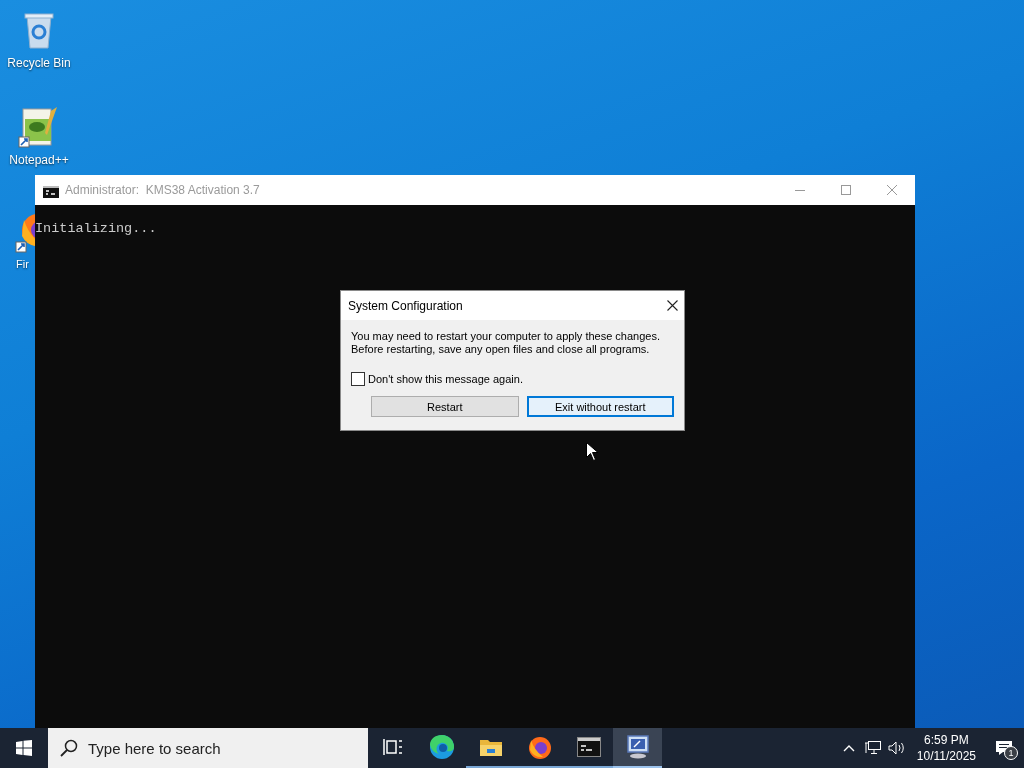  What do you see at coordinates (539, 747) in the screenshot?
I see `firefox-icon` at bounding box center [539, 747].